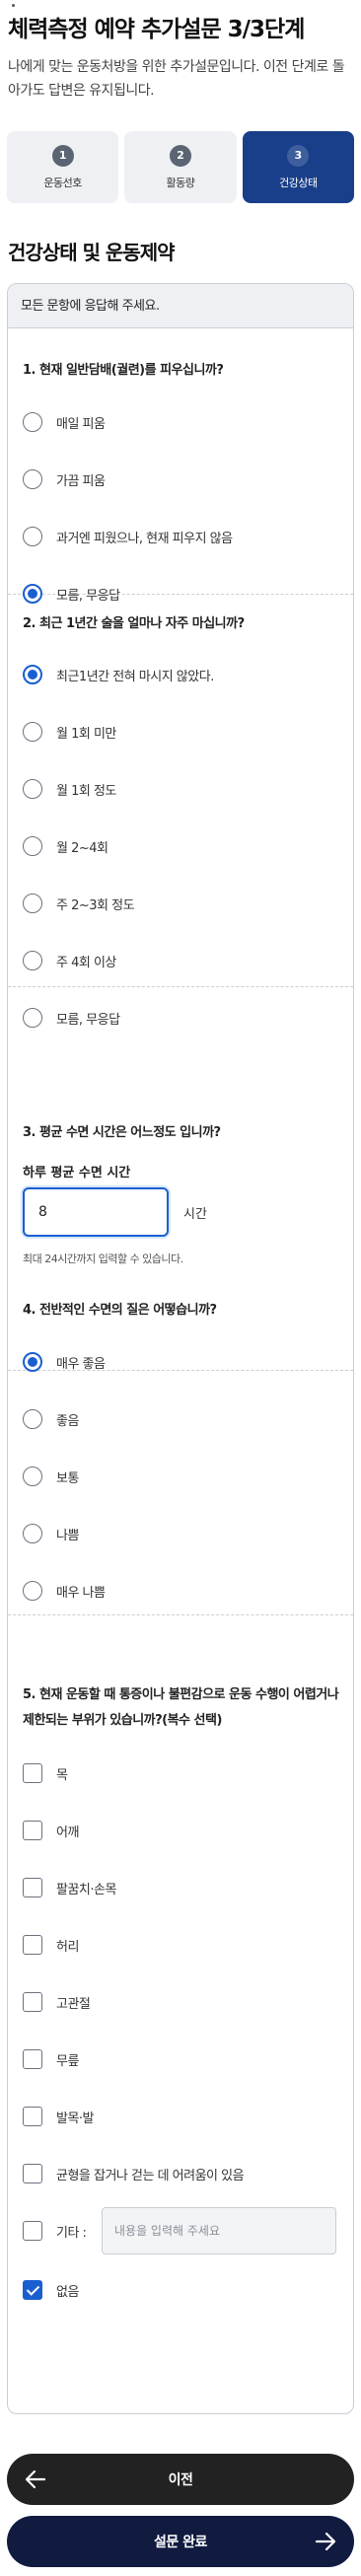 This screenshot has width=361, height=2576. Describe the element at coordinates (122, 1132) in the screenshot. I see `question-title: 3. 평균 수면 시간은 어느정도 입니까?` at that location.